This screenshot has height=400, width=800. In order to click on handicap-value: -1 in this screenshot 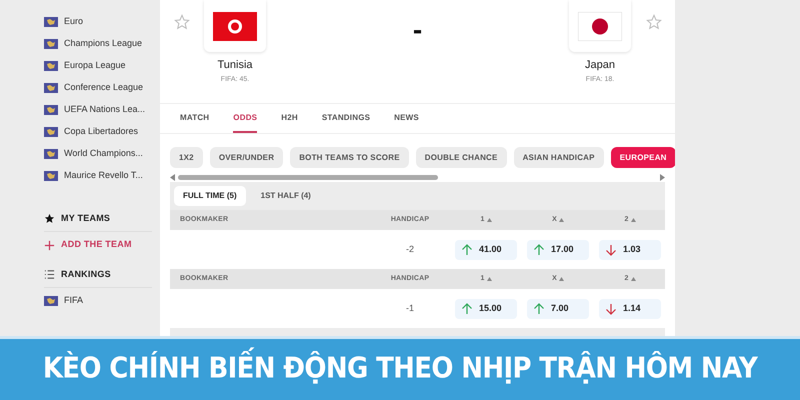, I will do `click(410, 308)`.